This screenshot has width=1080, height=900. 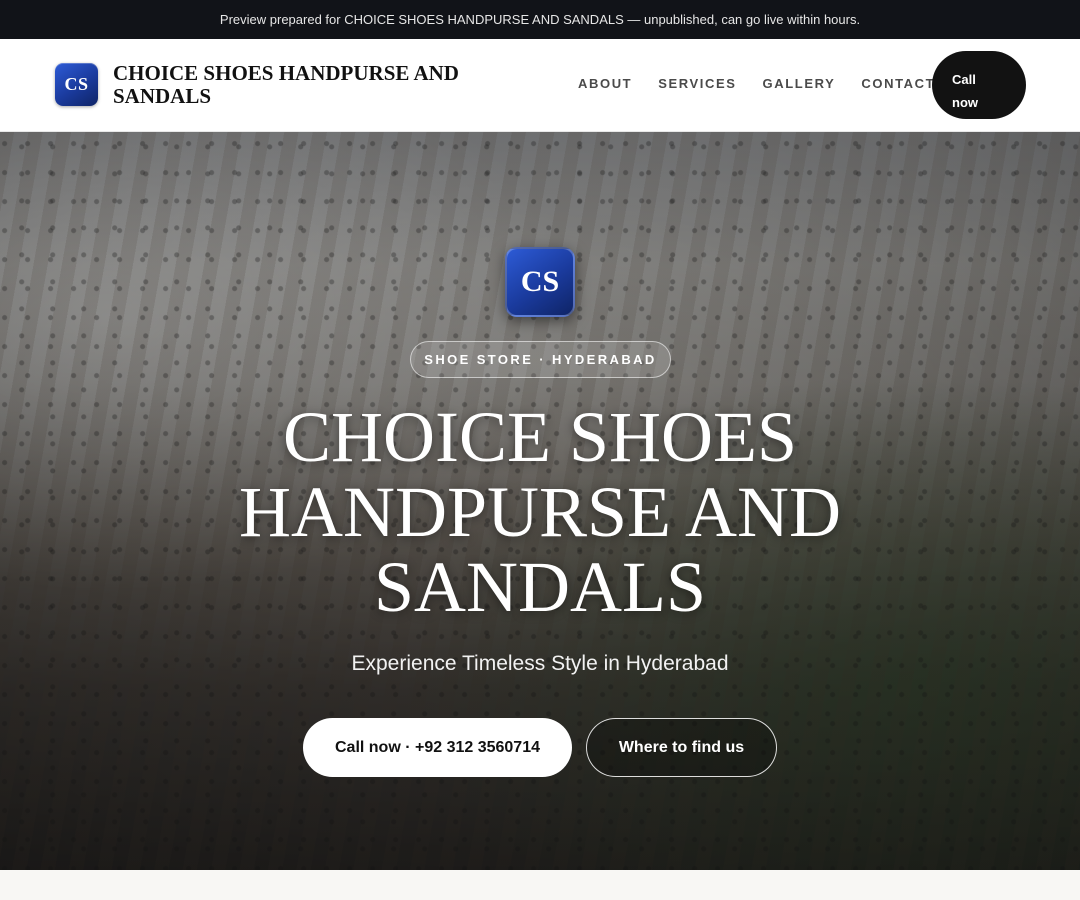 I want to click on call-now-button: Call now, so click(x=979, y=85).